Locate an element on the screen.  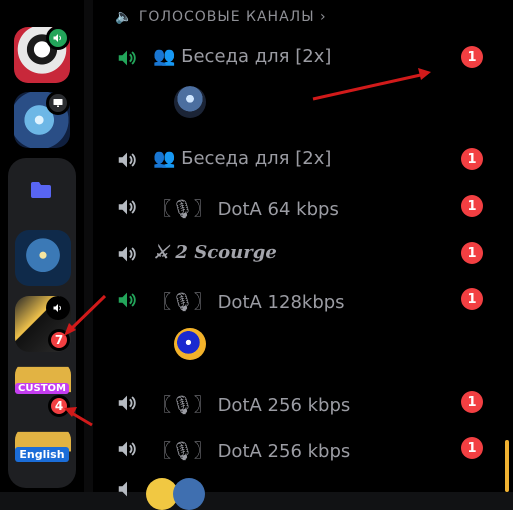
category-label: ГОЛОСОВЫЕ КАНАЛЫ is located at coordinates (226, 17).